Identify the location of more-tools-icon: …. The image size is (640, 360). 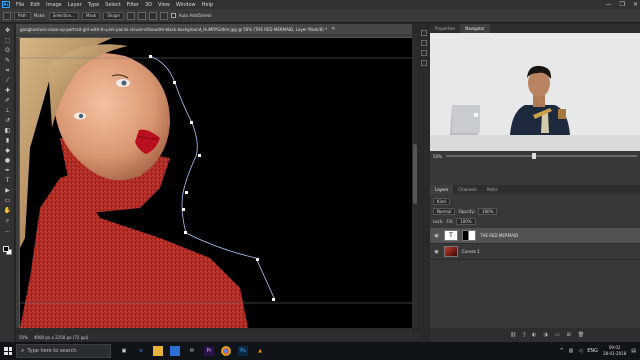
(7, 230).